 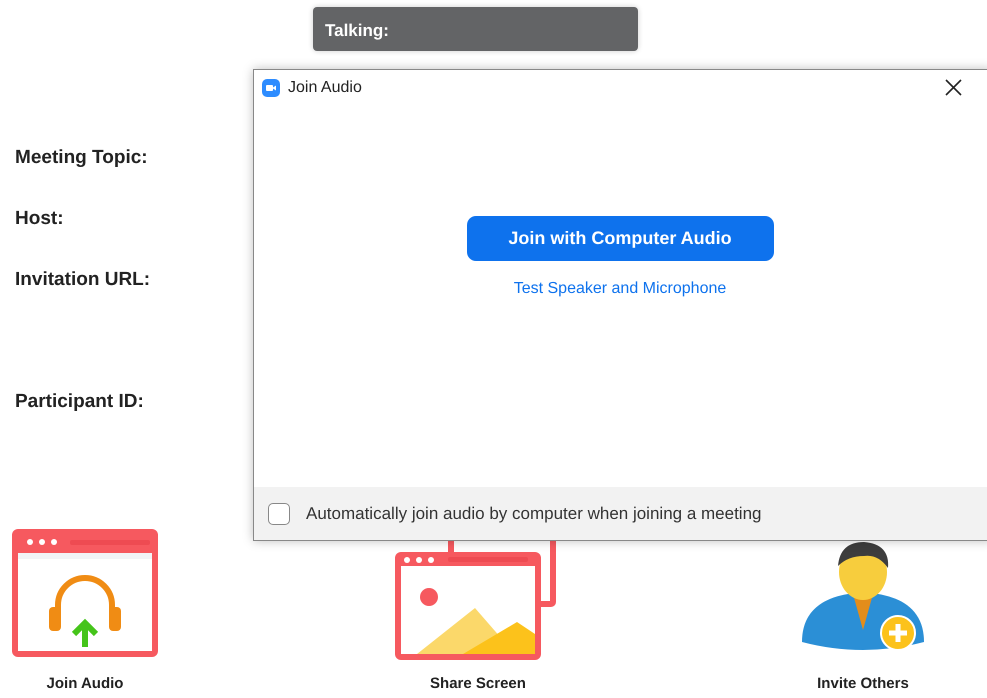 I want to click on join-computer-audio-button: Join with Computer Audio, so click(x=620, y=238).